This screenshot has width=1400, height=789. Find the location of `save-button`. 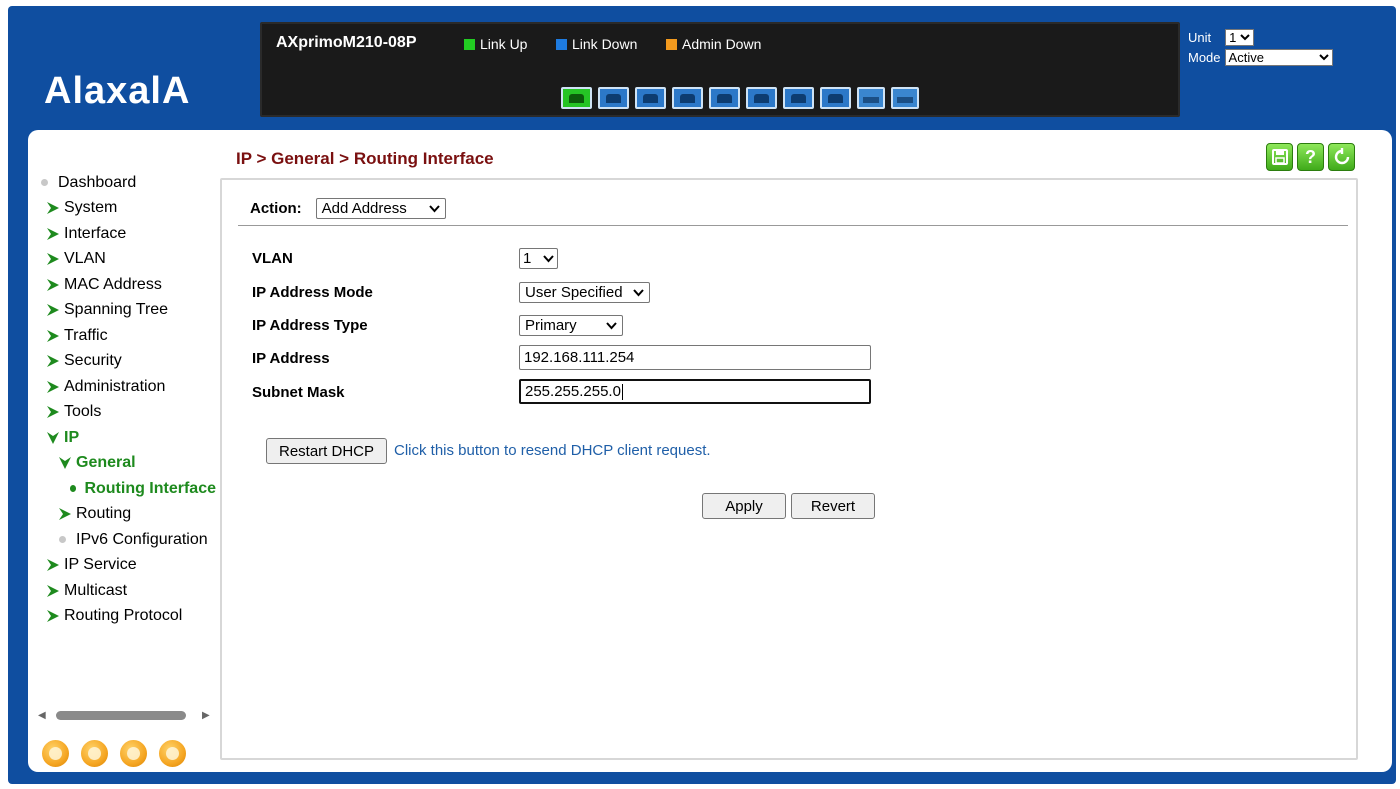

save-button is located at coordinates (1279, 157).